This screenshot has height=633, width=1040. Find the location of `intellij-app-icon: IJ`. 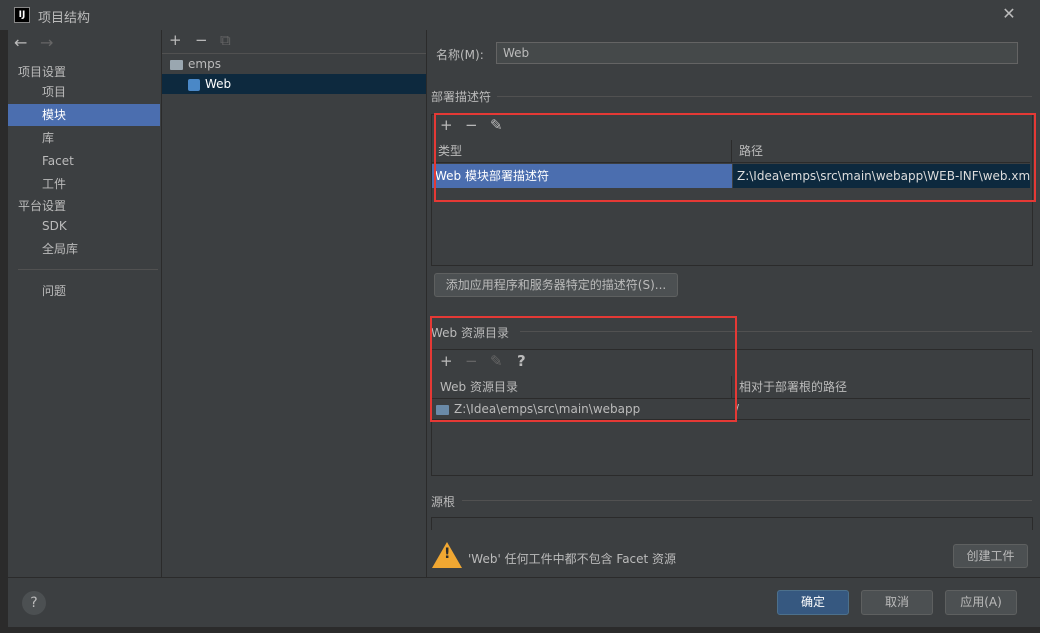

intellij-app-icon: IJ is located at coordinates (22, 15).